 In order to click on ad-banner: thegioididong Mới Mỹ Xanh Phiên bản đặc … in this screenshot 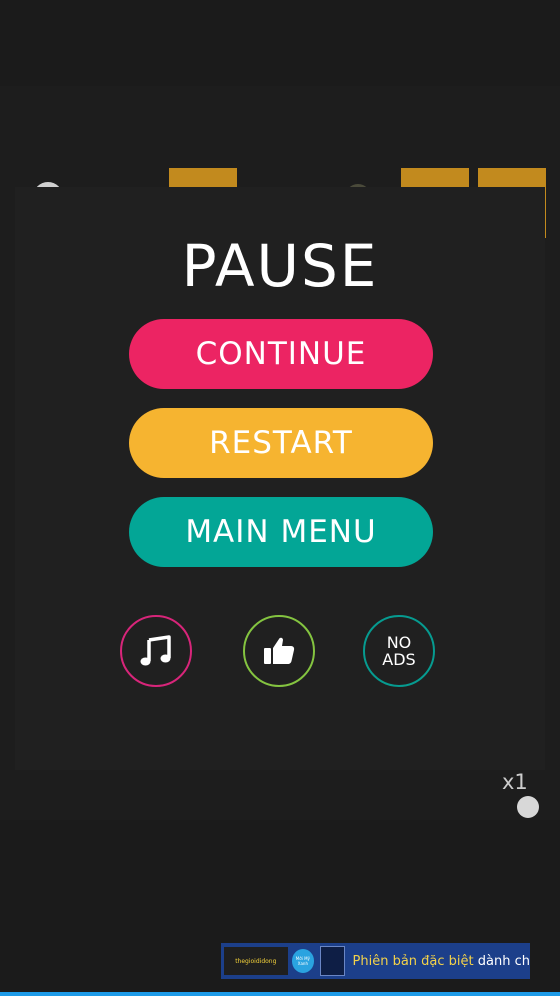, I will do `click(375, 961)`.